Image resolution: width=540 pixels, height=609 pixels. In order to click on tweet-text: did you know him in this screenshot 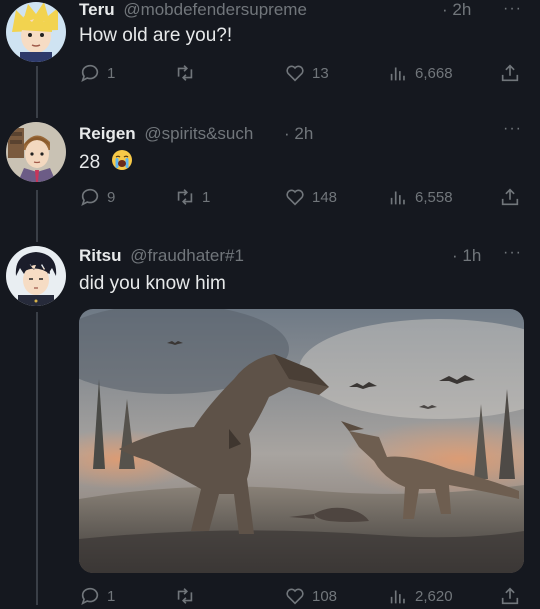, I will do `click(152, 283)`.